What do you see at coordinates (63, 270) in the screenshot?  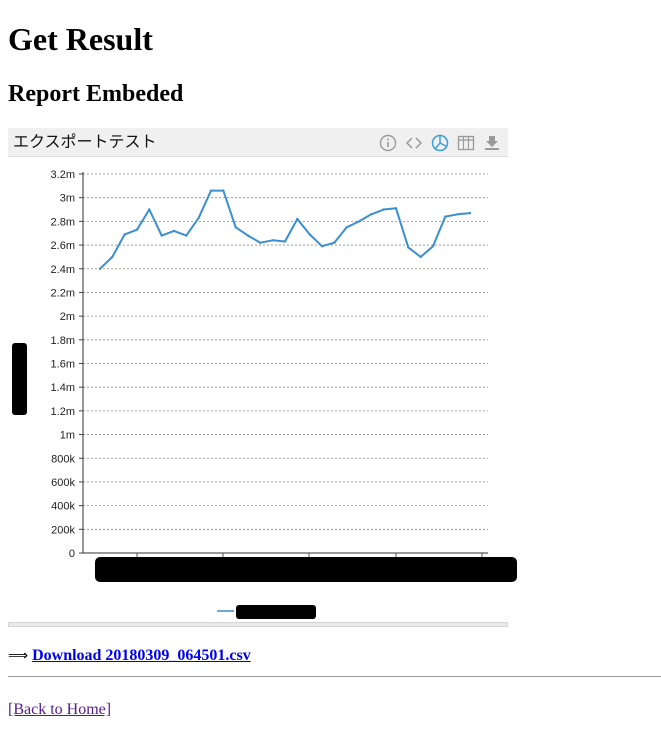 I see `y-tick-label: 2.4m` at bounding box center [63, 270].